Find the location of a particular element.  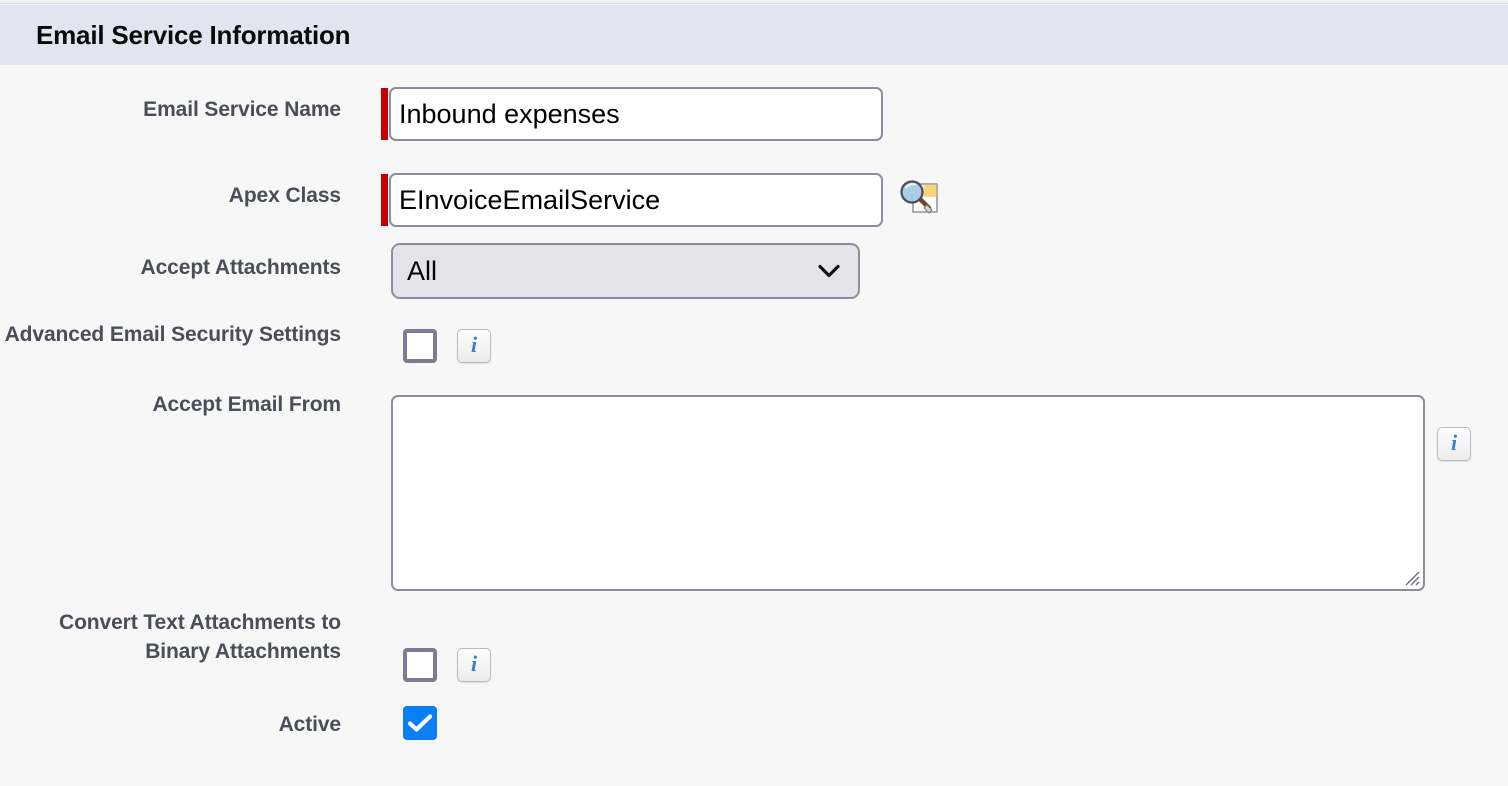

info-icon-accept-email-from: i is located at coordinates (1454, 444).